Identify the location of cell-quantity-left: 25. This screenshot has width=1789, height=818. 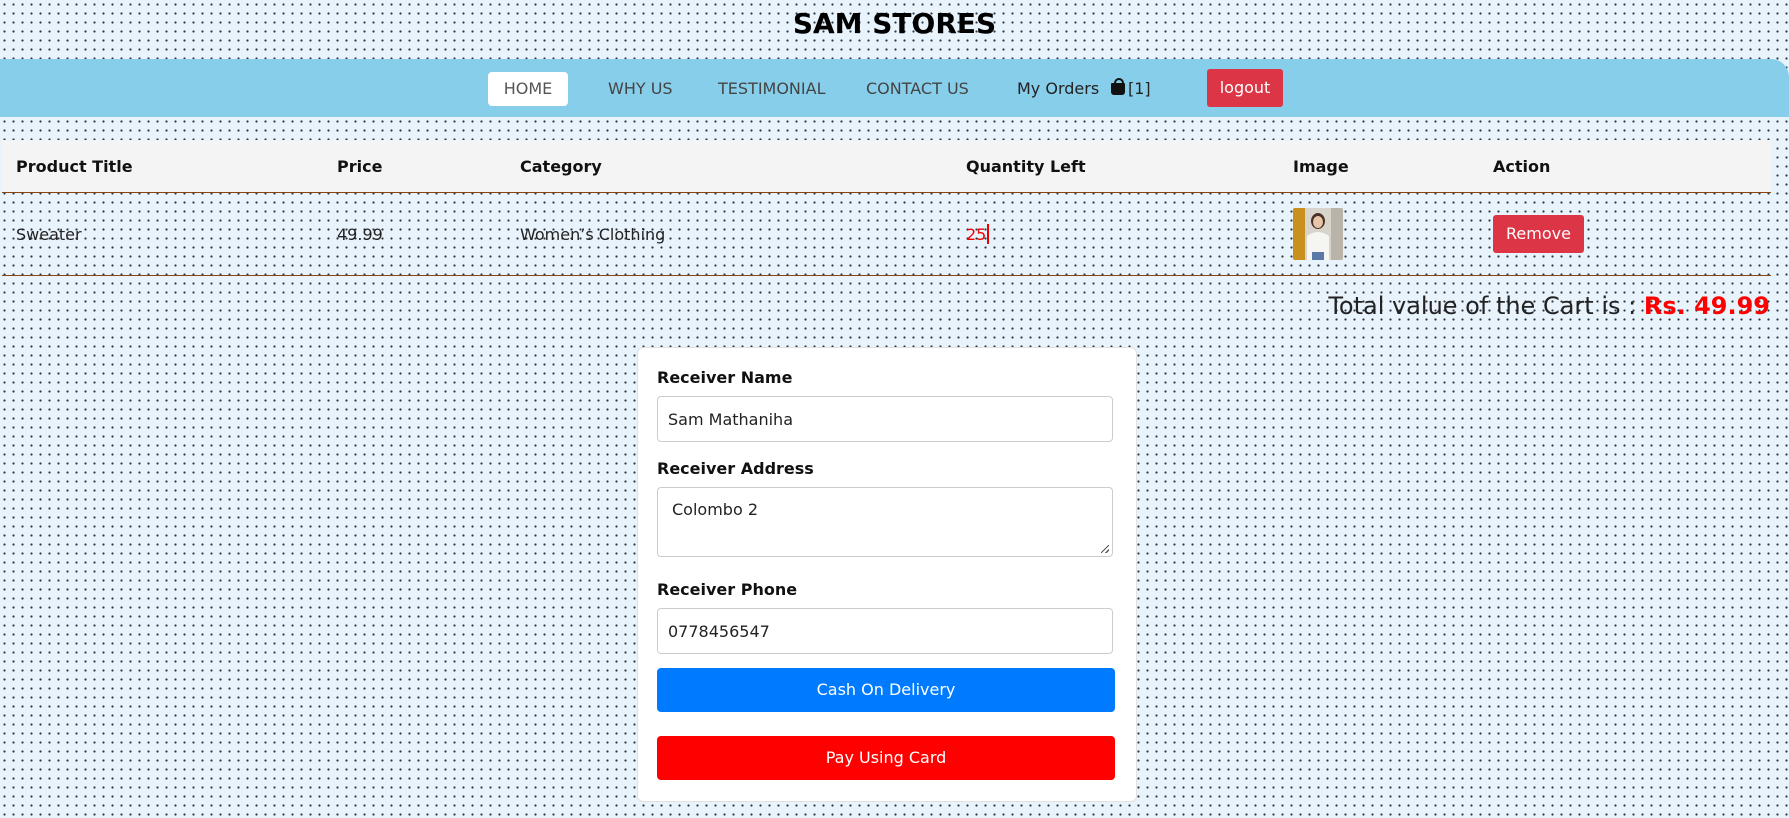
(1115, 234).